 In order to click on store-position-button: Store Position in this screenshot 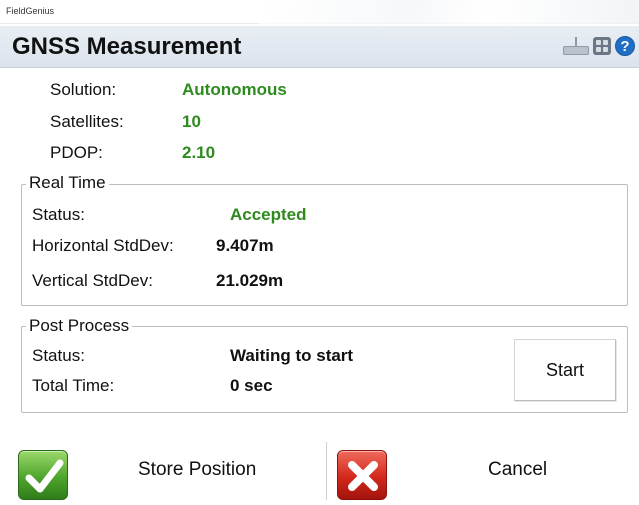, I will do `click(163, 470)`.